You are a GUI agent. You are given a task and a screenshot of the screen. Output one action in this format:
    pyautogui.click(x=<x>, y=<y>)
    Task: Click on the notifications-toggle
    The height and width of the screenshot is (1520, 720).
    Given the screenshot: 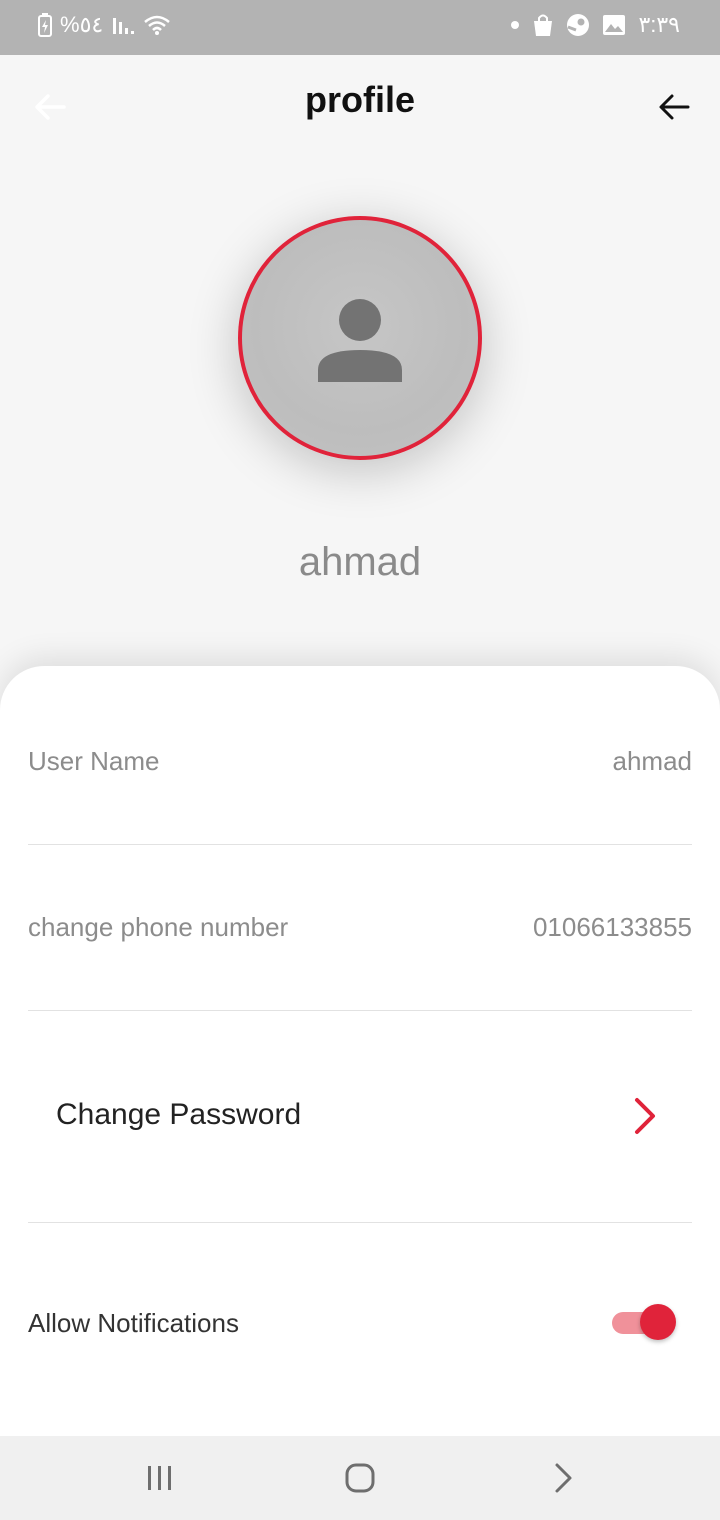 What is the action you would take?
    pyautogui.click(x=644, y=1322)
    